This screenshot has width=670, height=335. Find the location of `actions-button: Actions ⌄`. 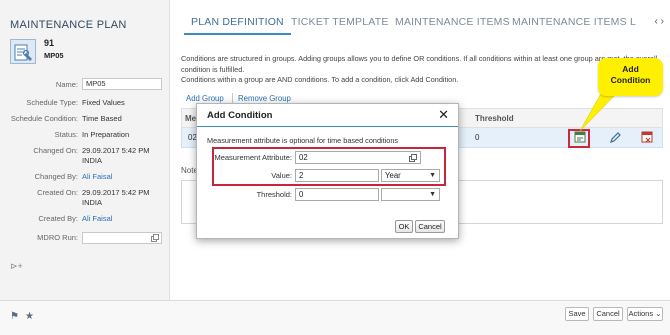

actions-button: Actions ⌄ is located at coordinates (645, 314).